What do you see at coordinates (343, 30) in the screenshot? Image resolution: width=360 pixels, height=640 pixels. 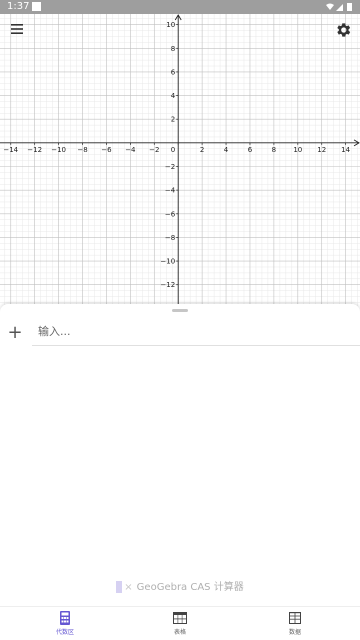 I see `gear-icon` at bounding box center [343, 30].